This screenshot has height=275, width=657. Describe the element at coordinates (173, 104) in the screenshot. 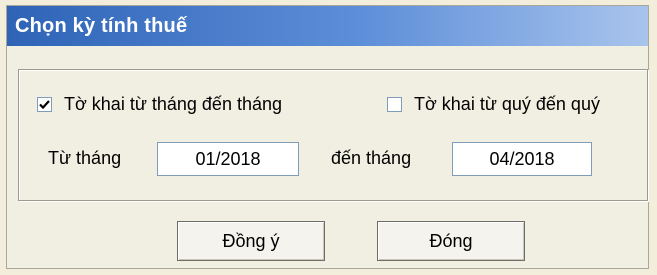

I see `by-month-label: Tờ khai từ tháng đến tháng` at that location.